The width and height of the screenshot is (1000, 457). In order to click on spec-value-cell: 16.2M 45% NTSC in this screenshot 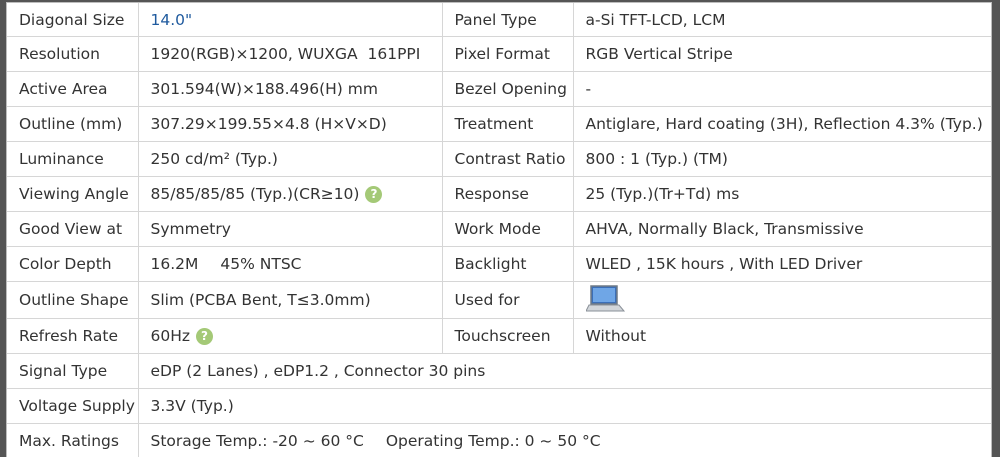, I will do `click(290, 264)`.